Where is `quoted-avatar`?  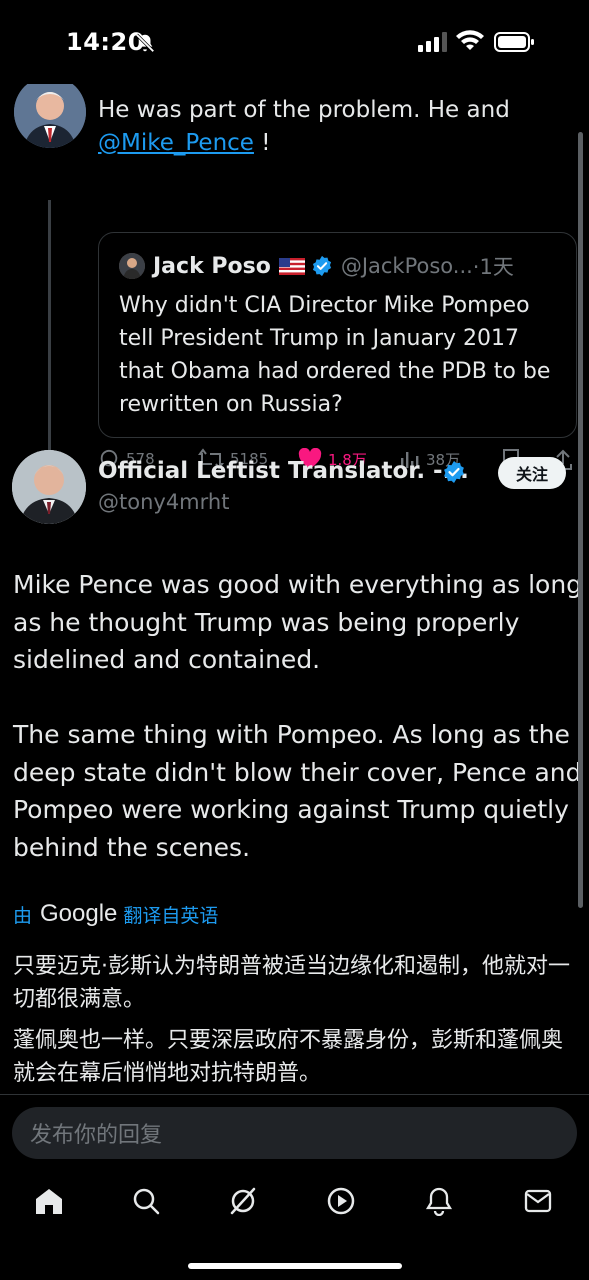
quoted-avatar is located at coordinates (132, 266).